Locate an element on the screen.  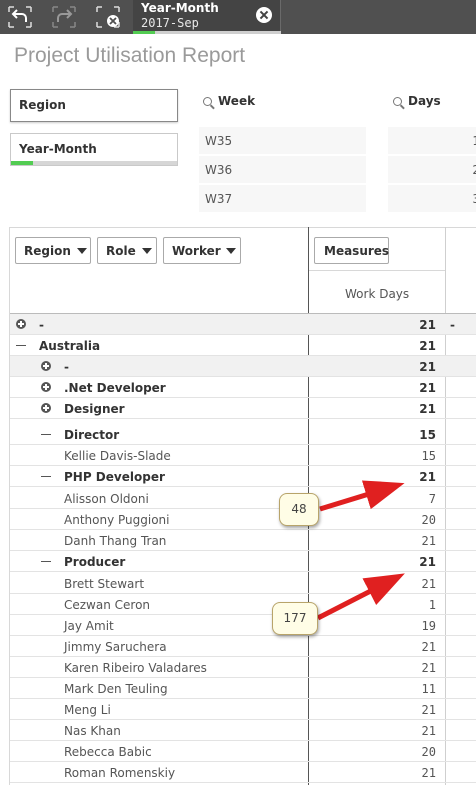
annotation-arrows is located at coordinates (360, 550).